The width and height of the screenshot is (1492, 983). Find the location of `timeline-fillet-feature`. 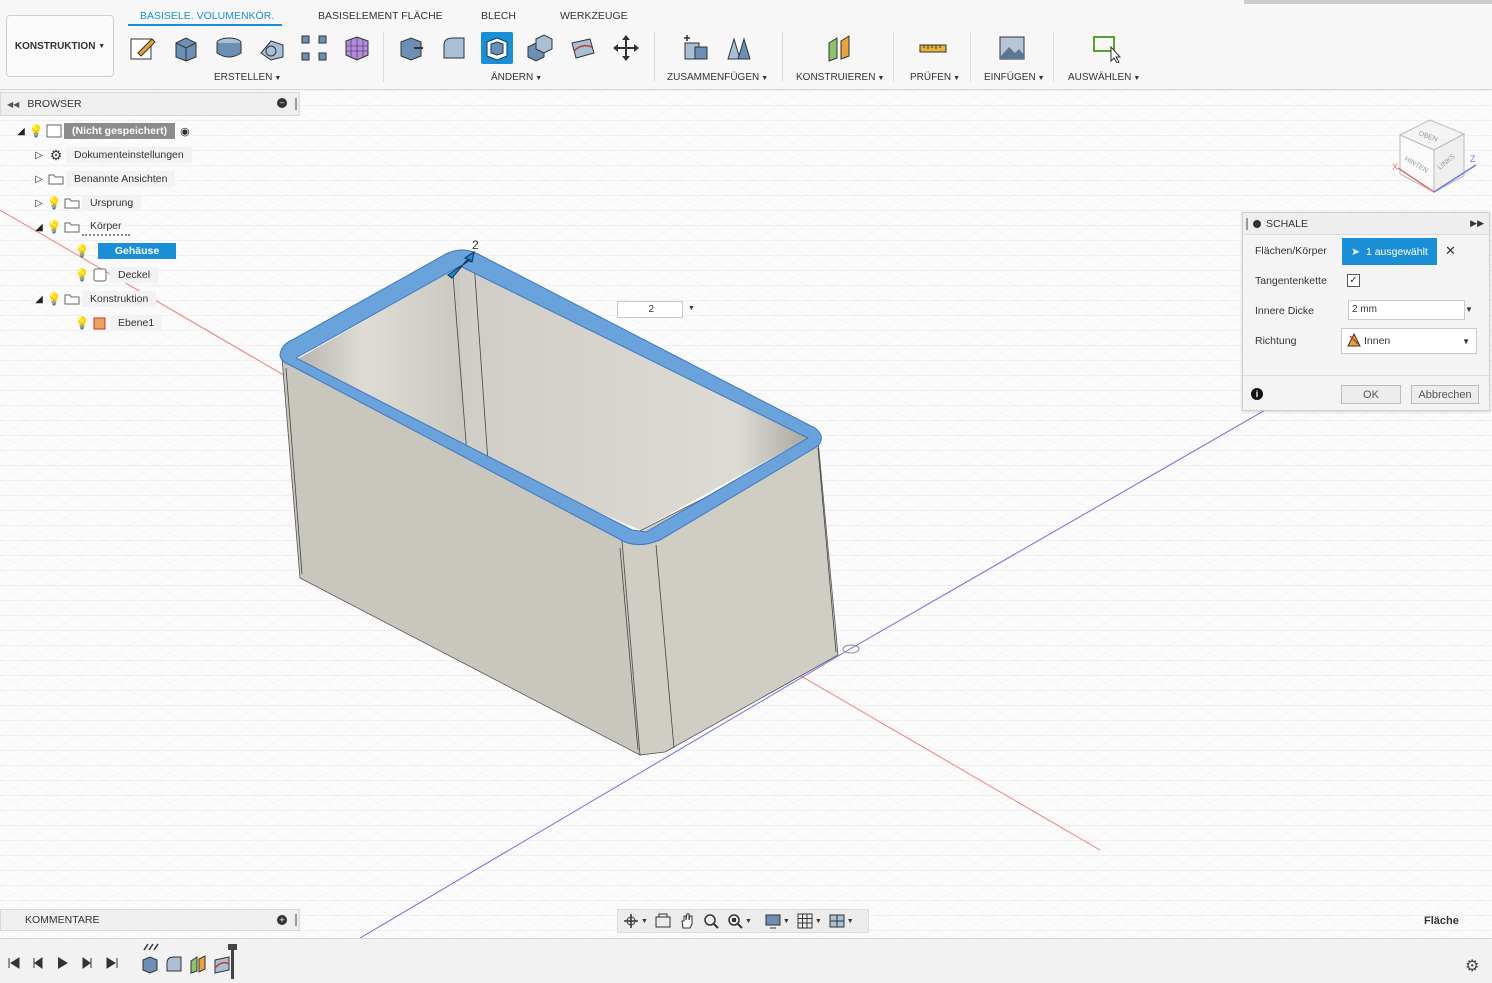

timeline-fillet-feature is located at coordinates (174, 964).